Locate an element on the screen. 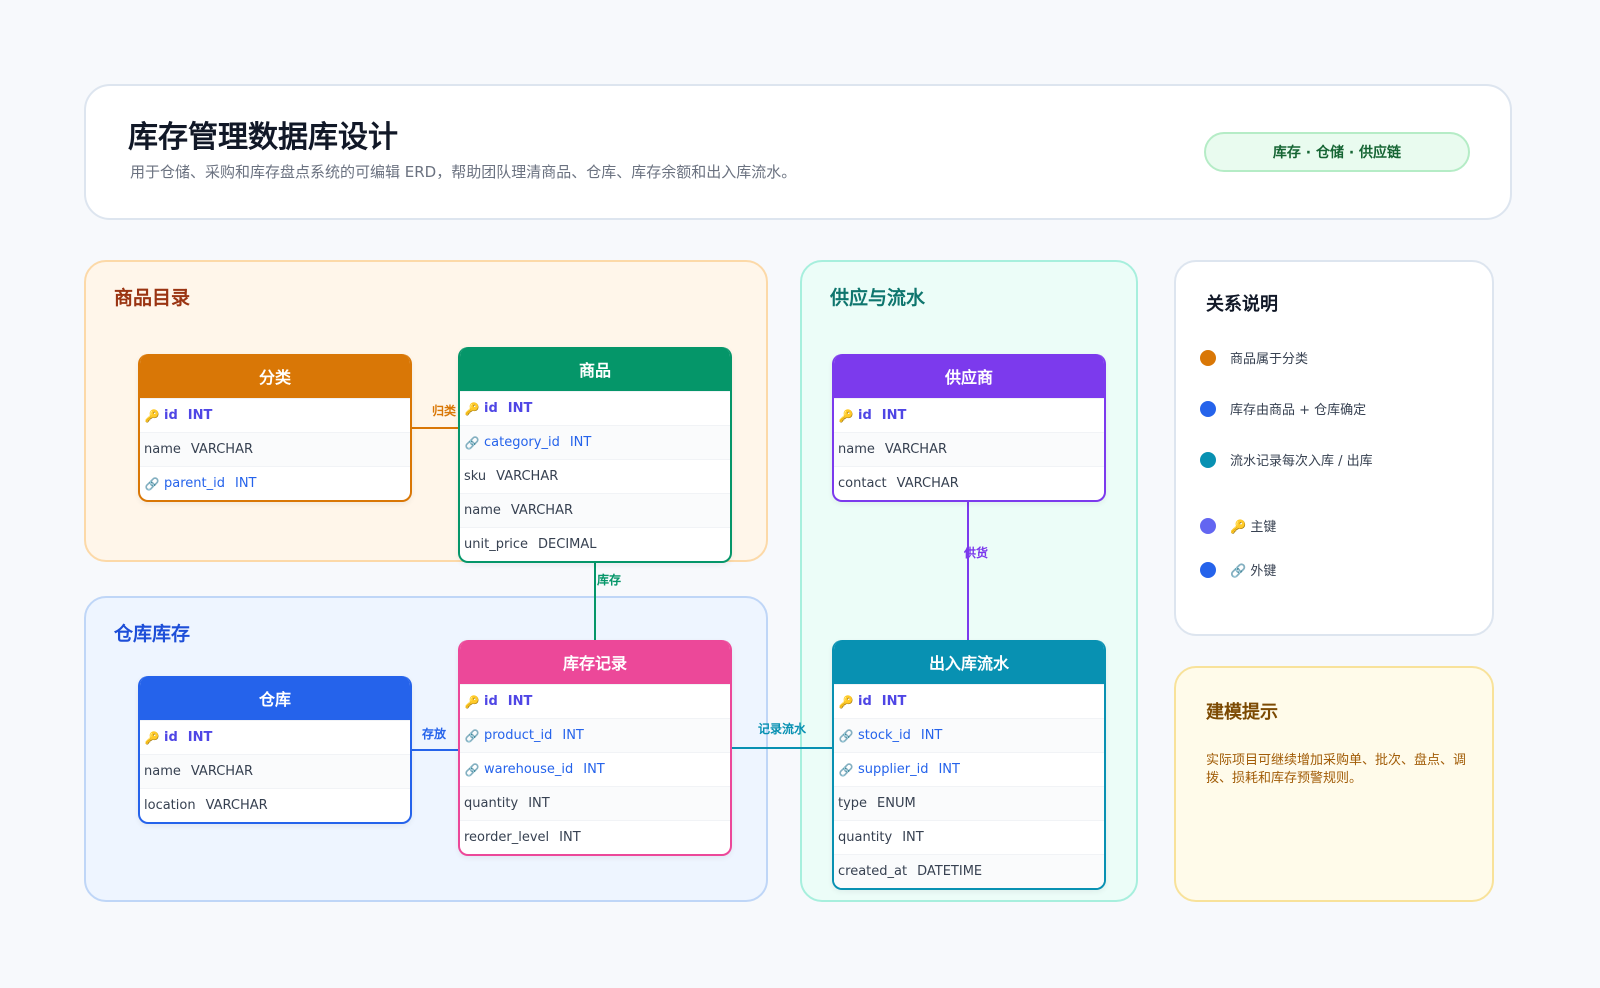  field-row: unit_price DECIMAL is located at coordinates (595, 544).